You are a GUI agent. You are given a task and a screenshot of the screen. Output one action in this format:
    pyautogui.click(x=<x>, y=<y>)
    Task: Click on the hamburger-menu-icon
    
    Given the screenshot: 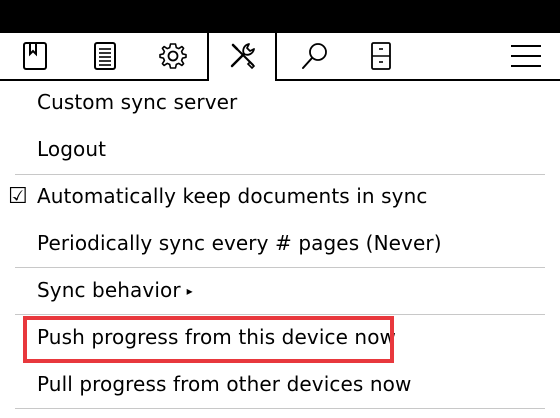 What is the action you would take?
    pyautogui.click(x=526, y=56)
    